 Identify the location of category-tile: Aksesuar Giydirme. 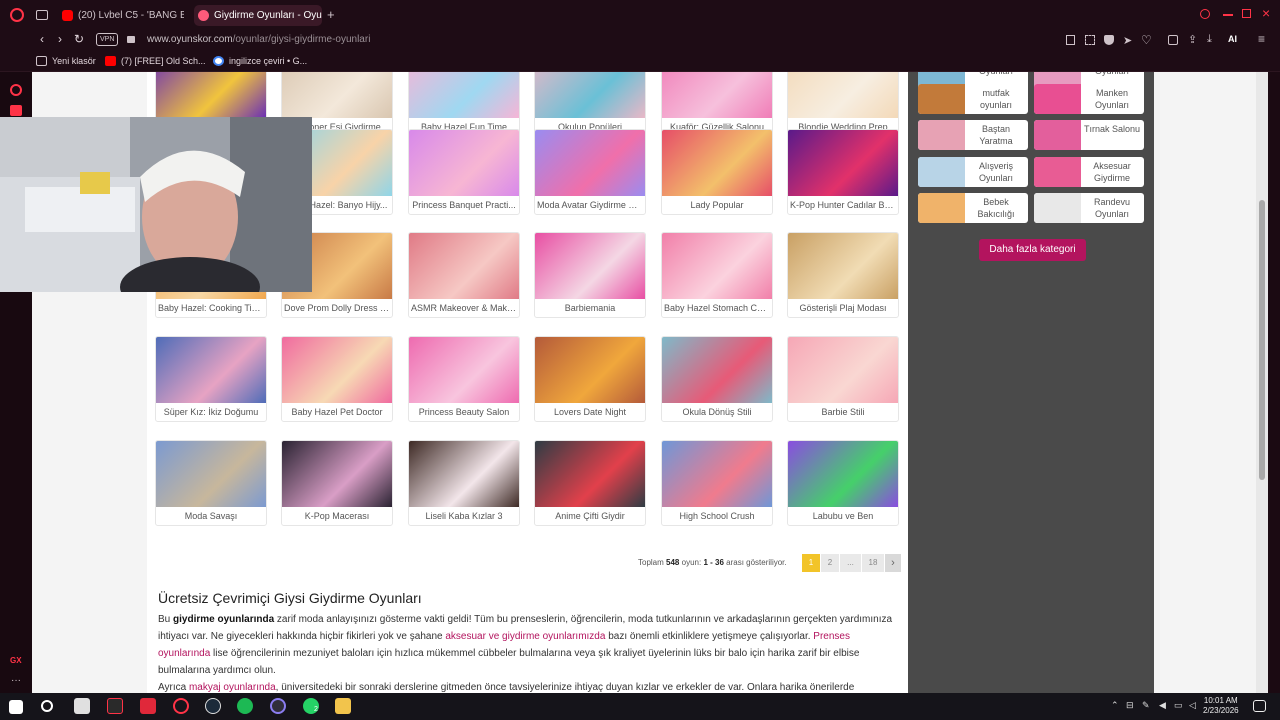
(1089, 172).